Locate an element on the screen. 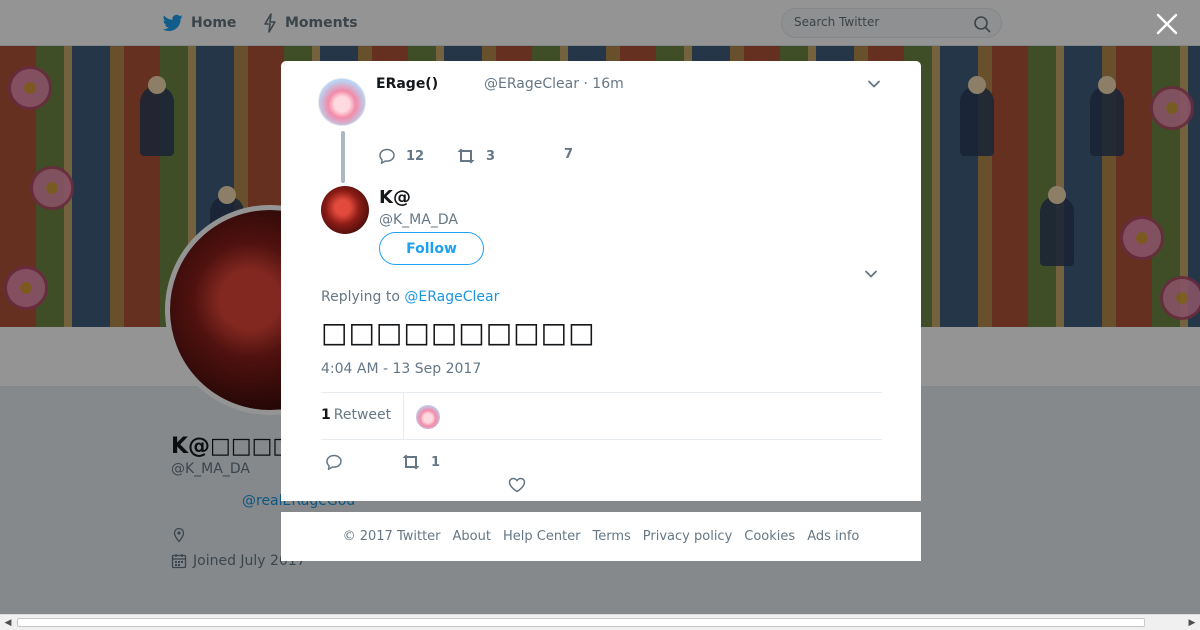 The image size is (1200, 630). reply-button is located at coordinates (334, 462).